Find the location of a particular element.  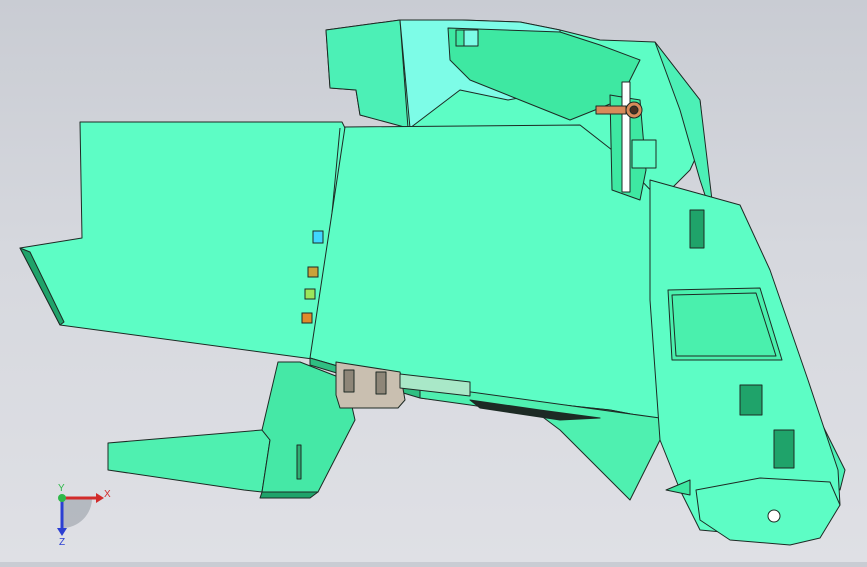

z-axis-label: Z is located at coordinates (62, 541).